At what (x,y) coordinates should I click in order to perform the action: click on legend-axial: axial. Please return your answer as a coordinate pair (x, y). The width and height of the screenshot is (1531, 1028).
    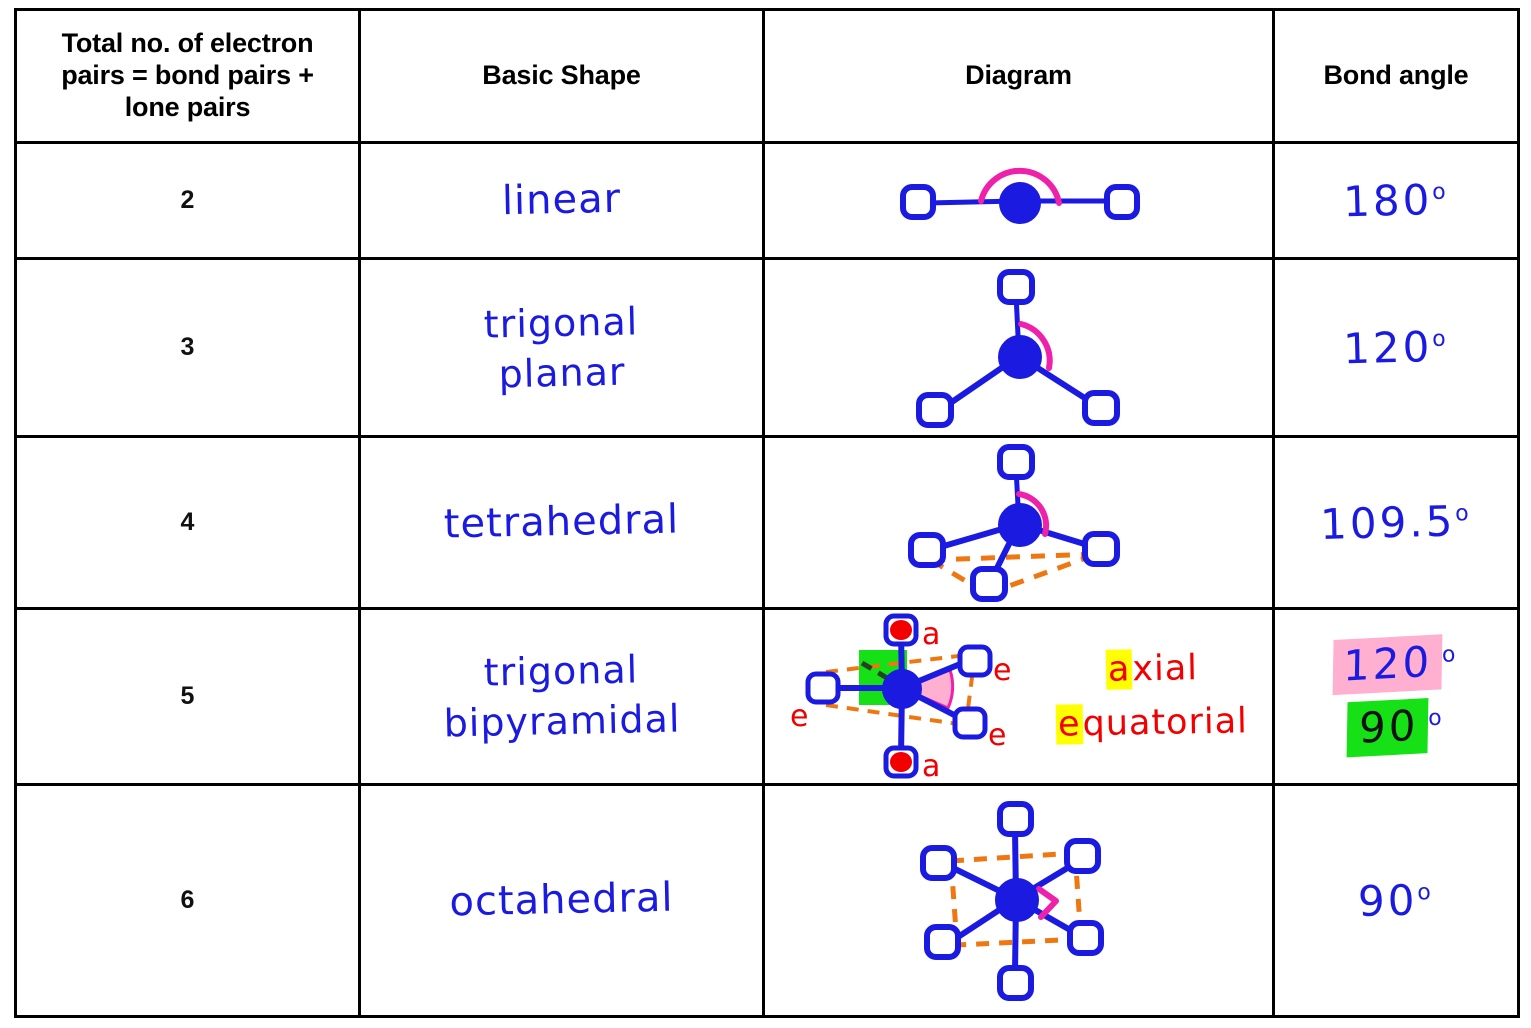
    Looking at the image, I should click on (1151, 669).